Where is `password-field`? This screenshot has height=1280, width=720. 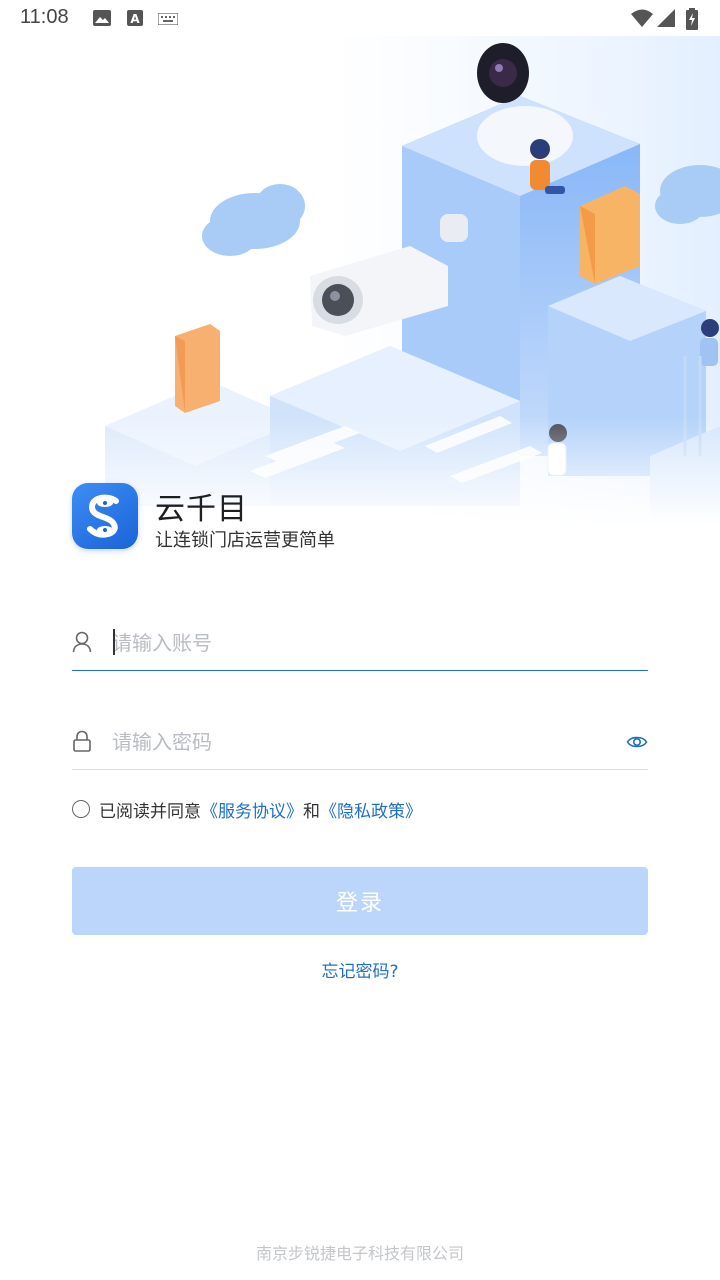
password-field is located at coordinates (360, 742).